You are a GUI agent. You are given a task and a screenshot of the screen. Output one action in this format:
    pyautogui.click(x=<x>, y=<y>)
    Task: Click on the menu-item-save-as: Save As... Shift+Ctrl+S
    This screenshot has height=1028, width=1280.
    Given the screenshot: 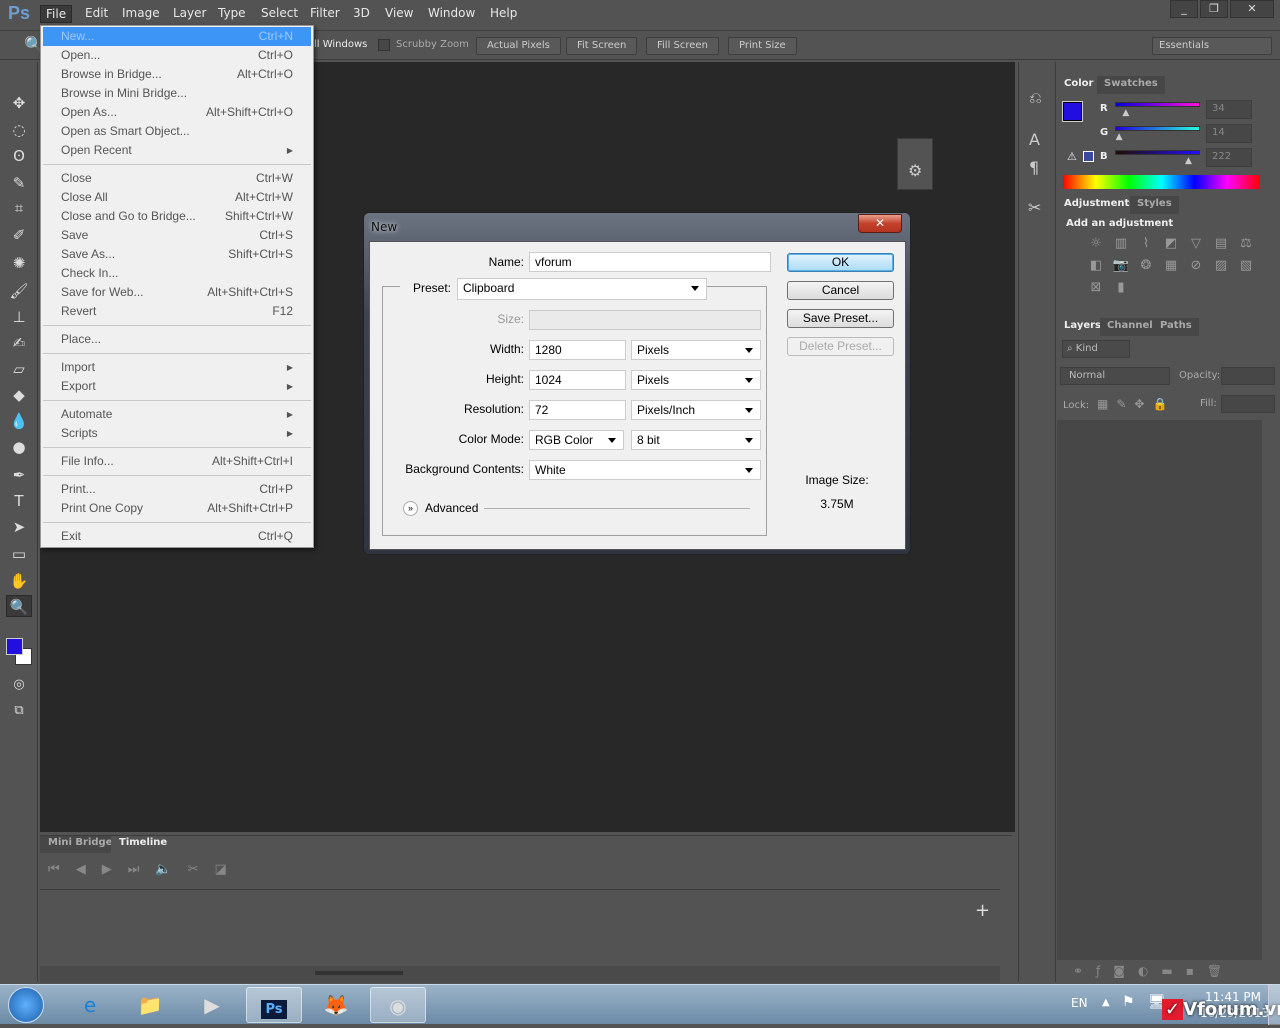 What is the action you would take?
    pyautogui.click(x=177, y=254)
    